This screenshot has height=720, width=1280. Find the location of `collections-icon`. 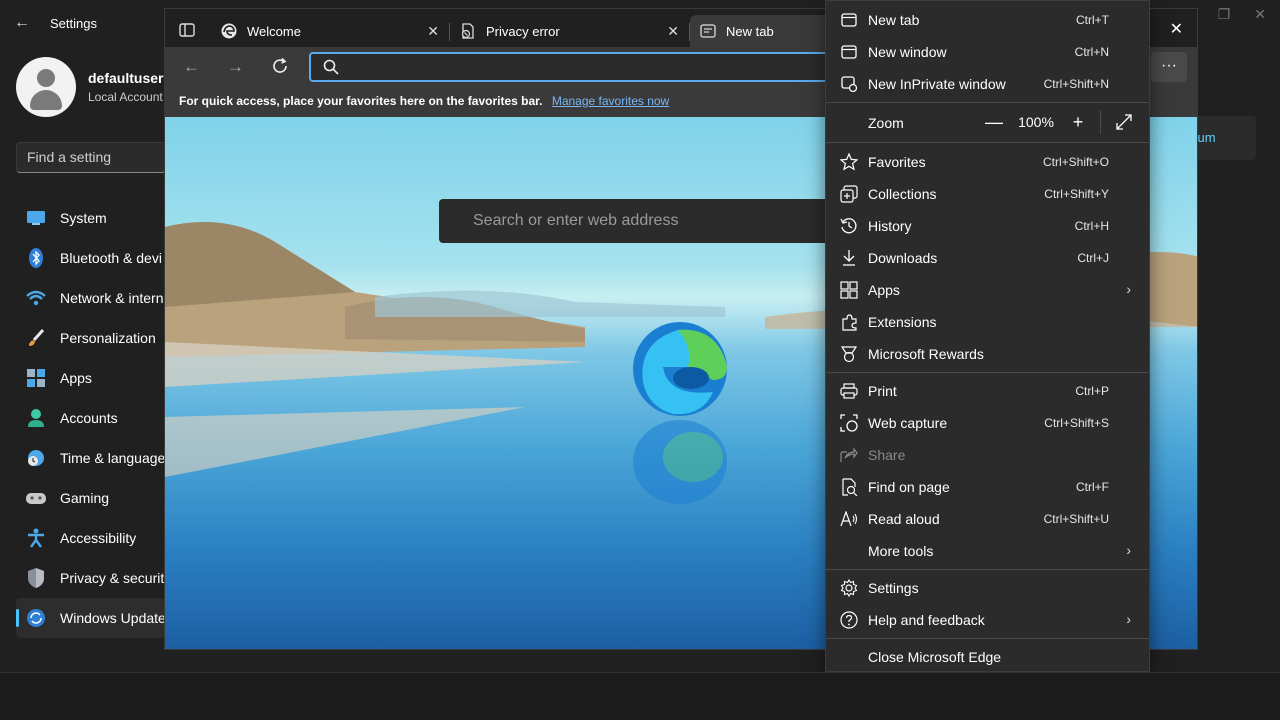

collections-icon is located at coordinates (849, 194).